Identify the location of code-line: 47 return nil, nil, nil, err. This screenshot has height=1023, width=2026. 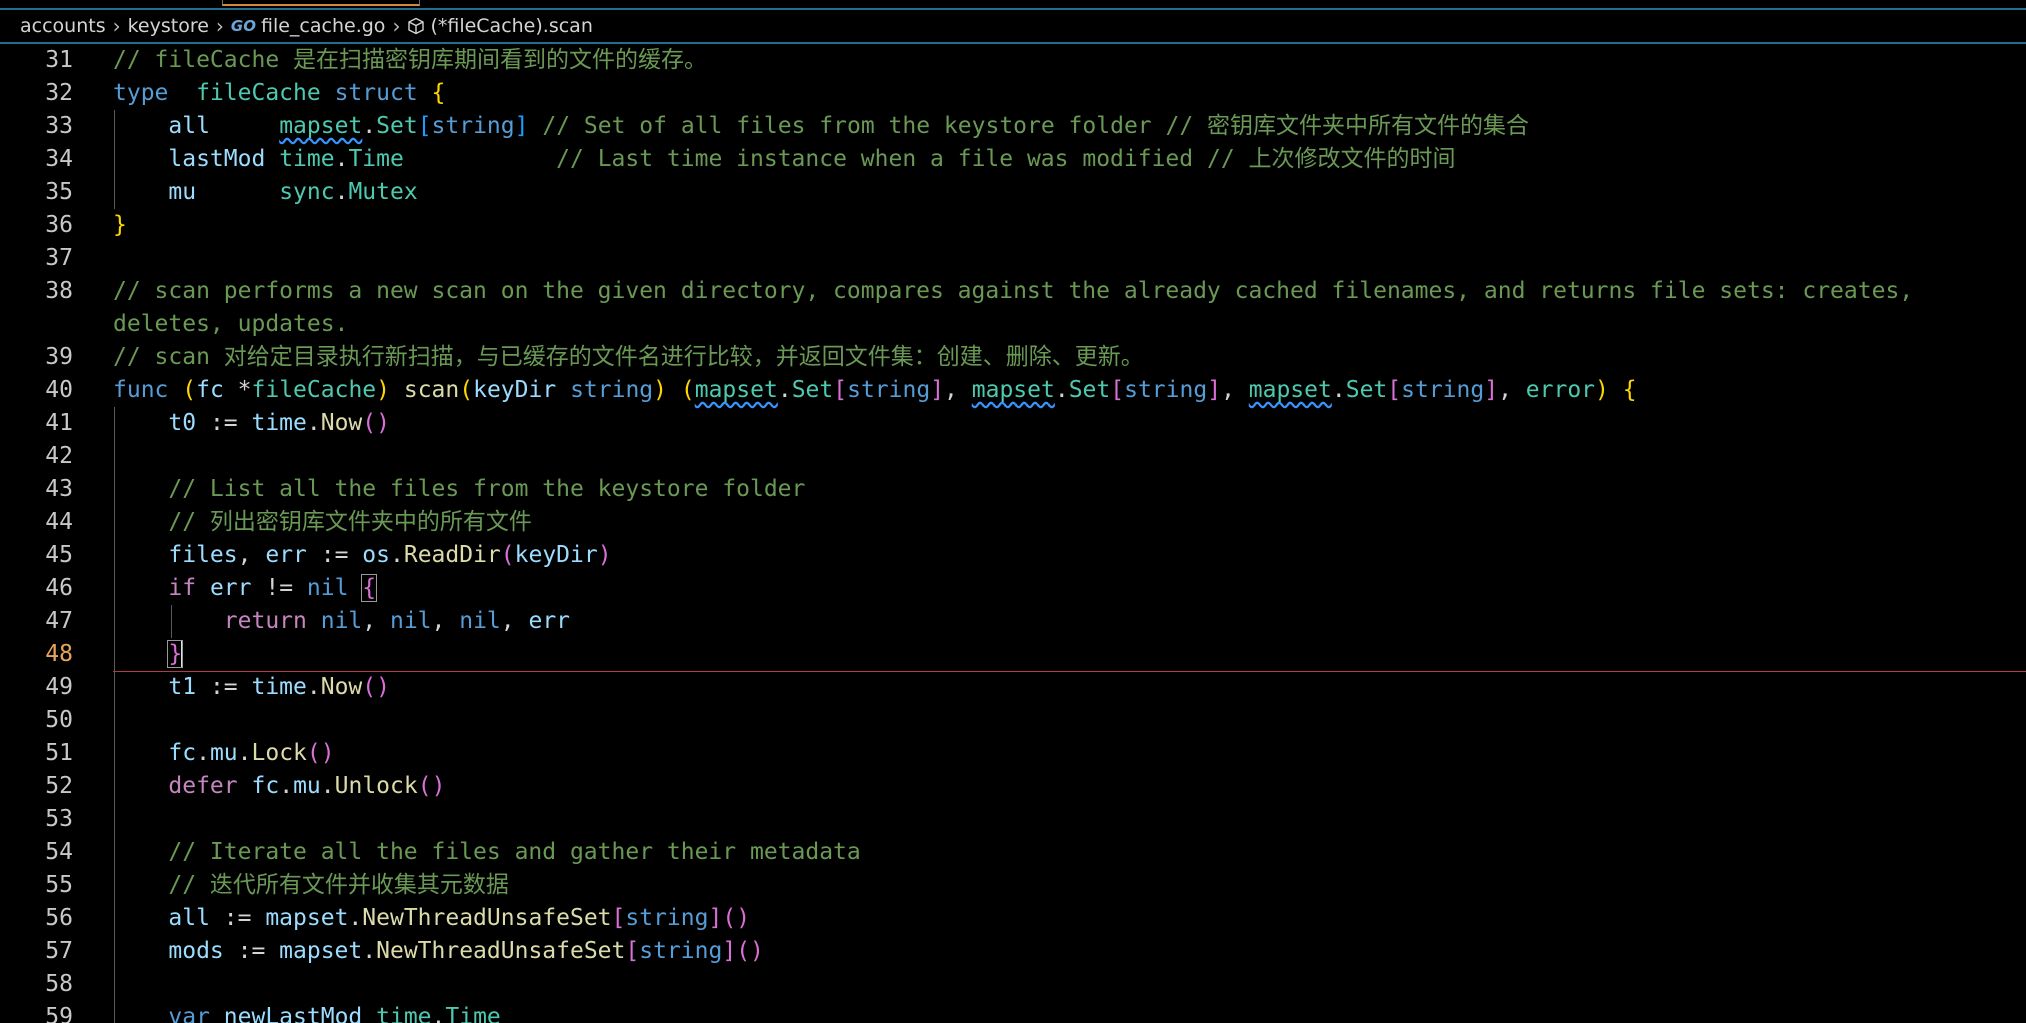
(1013, 621).